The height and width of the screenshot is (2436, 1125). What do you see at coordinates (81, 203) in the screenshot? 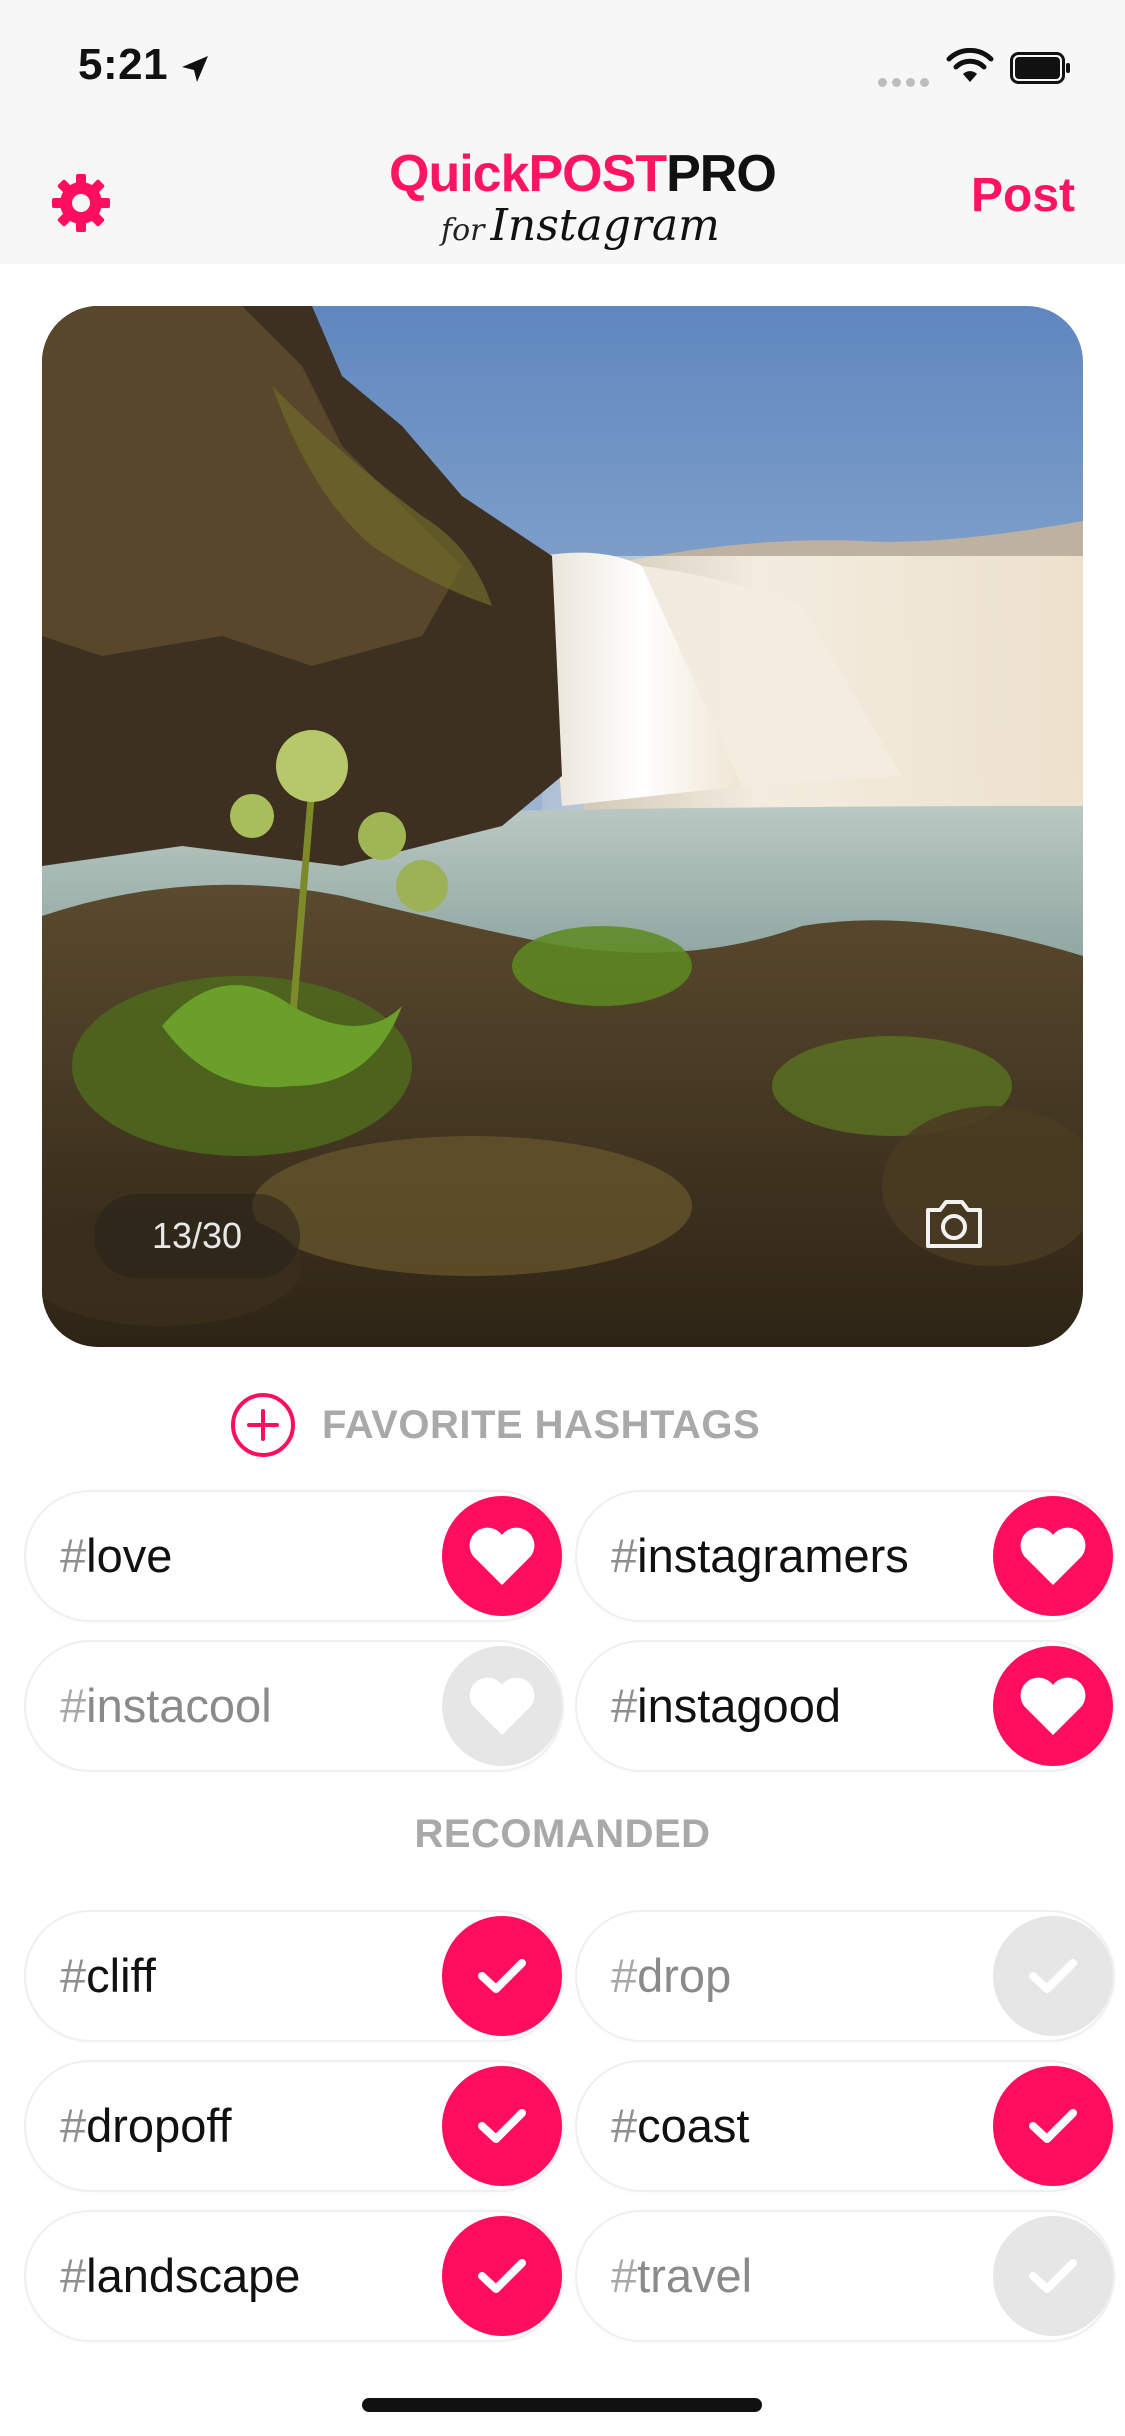
I see `settings-gear-icon` at bounding box center [81, 203].